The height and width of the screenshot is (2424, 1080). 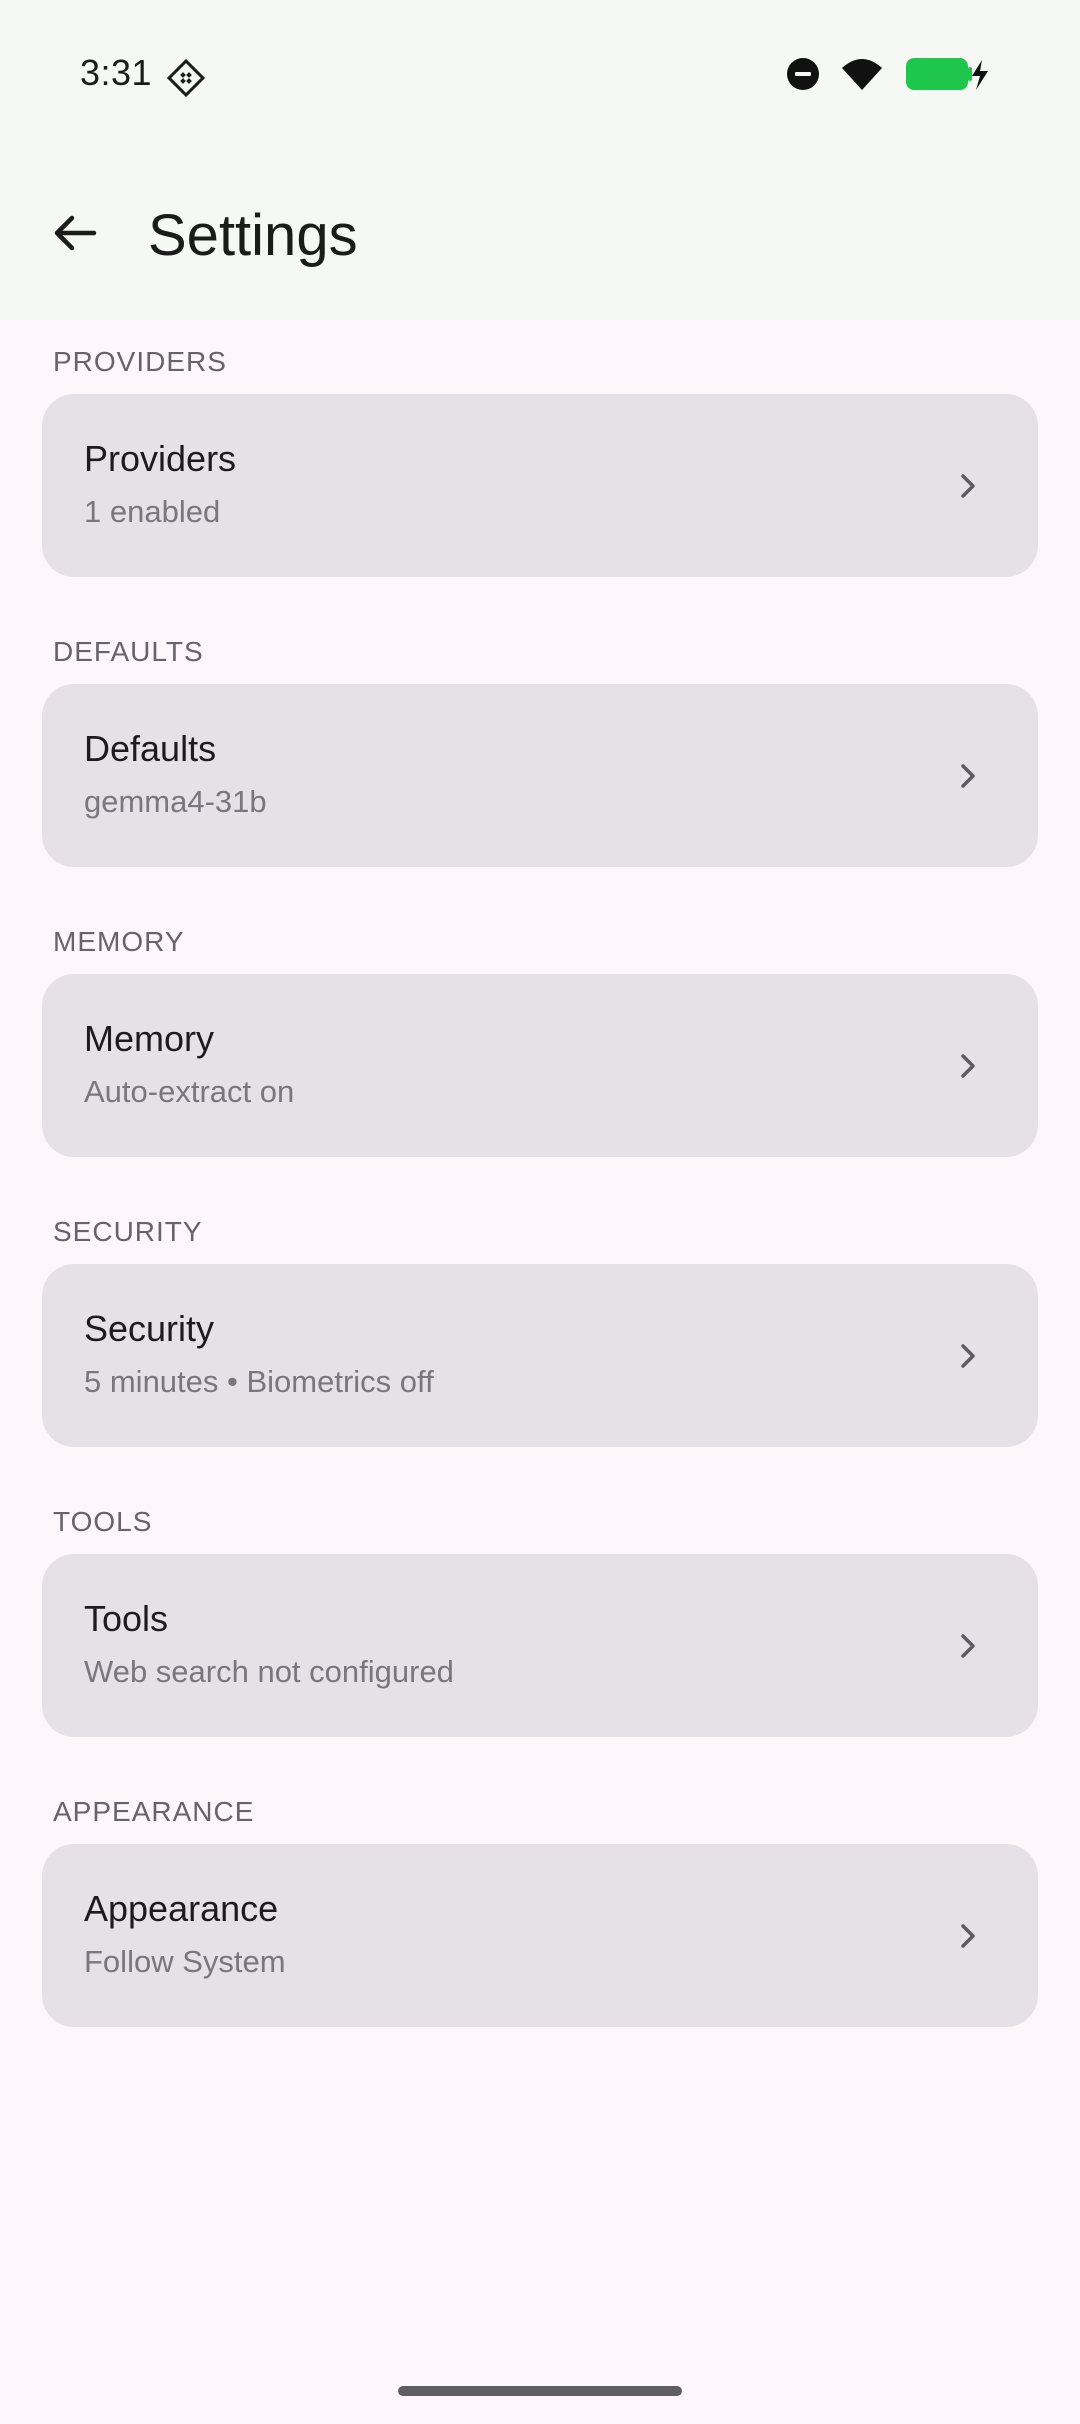 What do you see at coordinates (149, 1328) in the screenshot?
I see `settings-item-title: Security` at bounding box center [149, 1328].